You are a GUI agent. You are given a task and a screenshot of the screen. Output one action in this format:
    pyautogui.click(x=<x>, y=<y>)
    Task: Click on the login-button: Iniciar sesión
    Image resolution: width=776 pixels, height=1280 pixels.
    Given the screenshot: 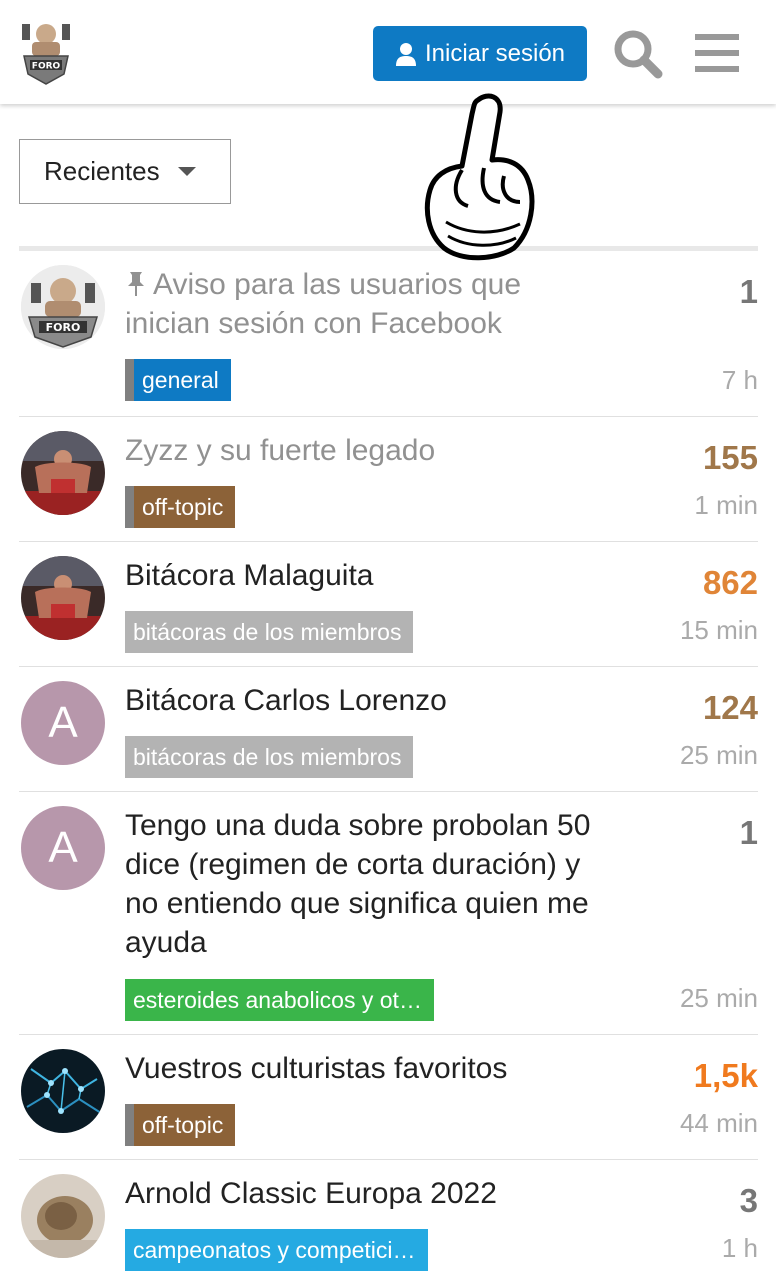 What is the action you would take?
    pyautogui.click(x=480, y=53)
    